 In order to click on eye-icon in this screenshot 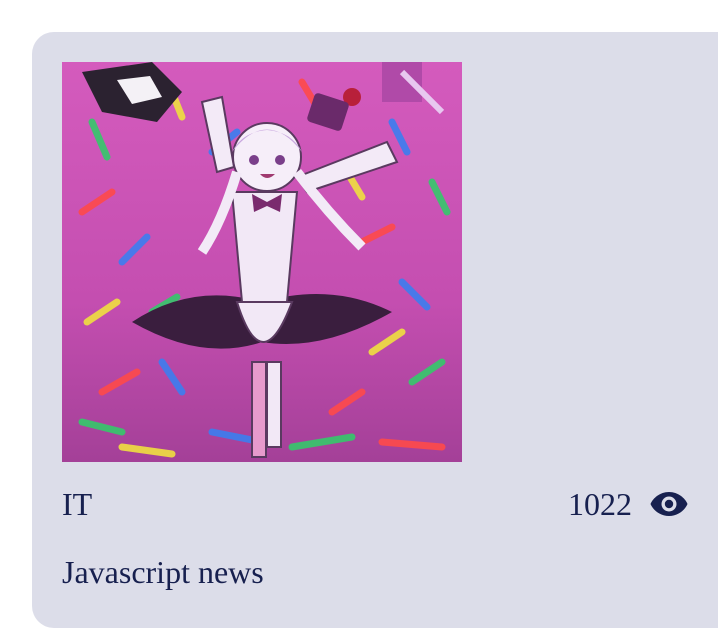, I will do `click(669, 504)`.